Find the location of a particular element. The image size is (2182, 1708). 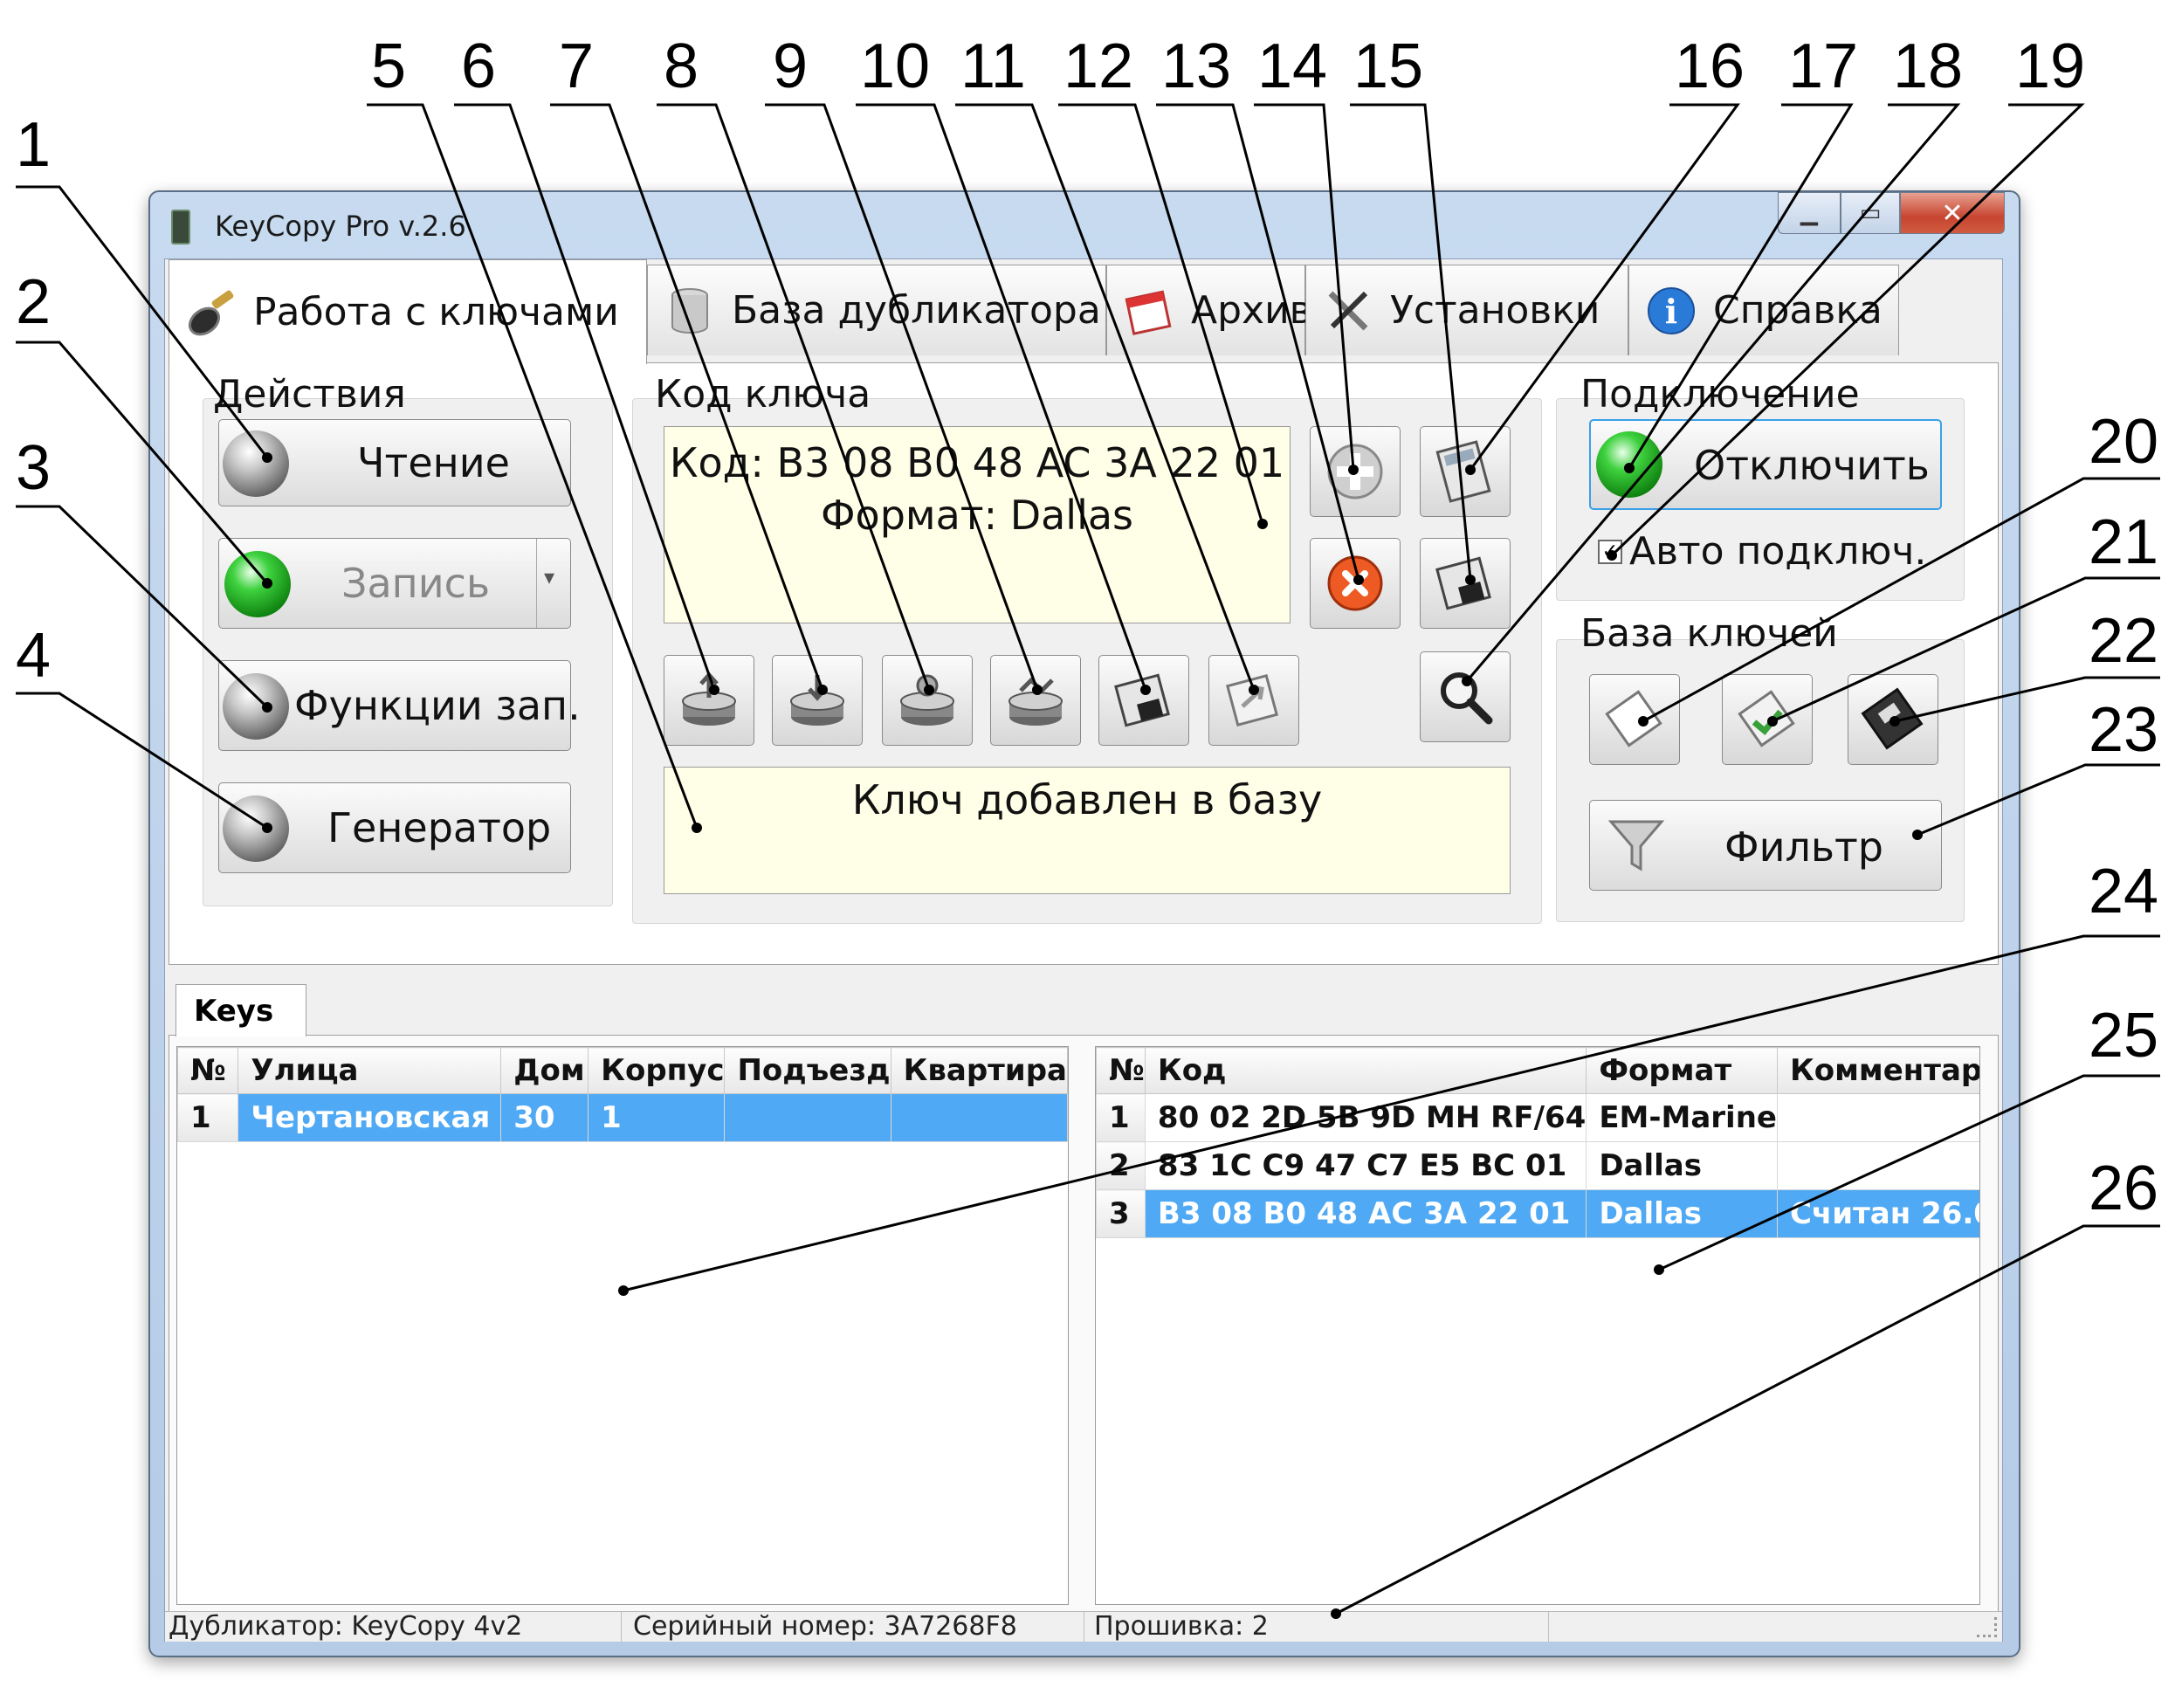

column-header: Формат is located at coordinates (1682, 1070).